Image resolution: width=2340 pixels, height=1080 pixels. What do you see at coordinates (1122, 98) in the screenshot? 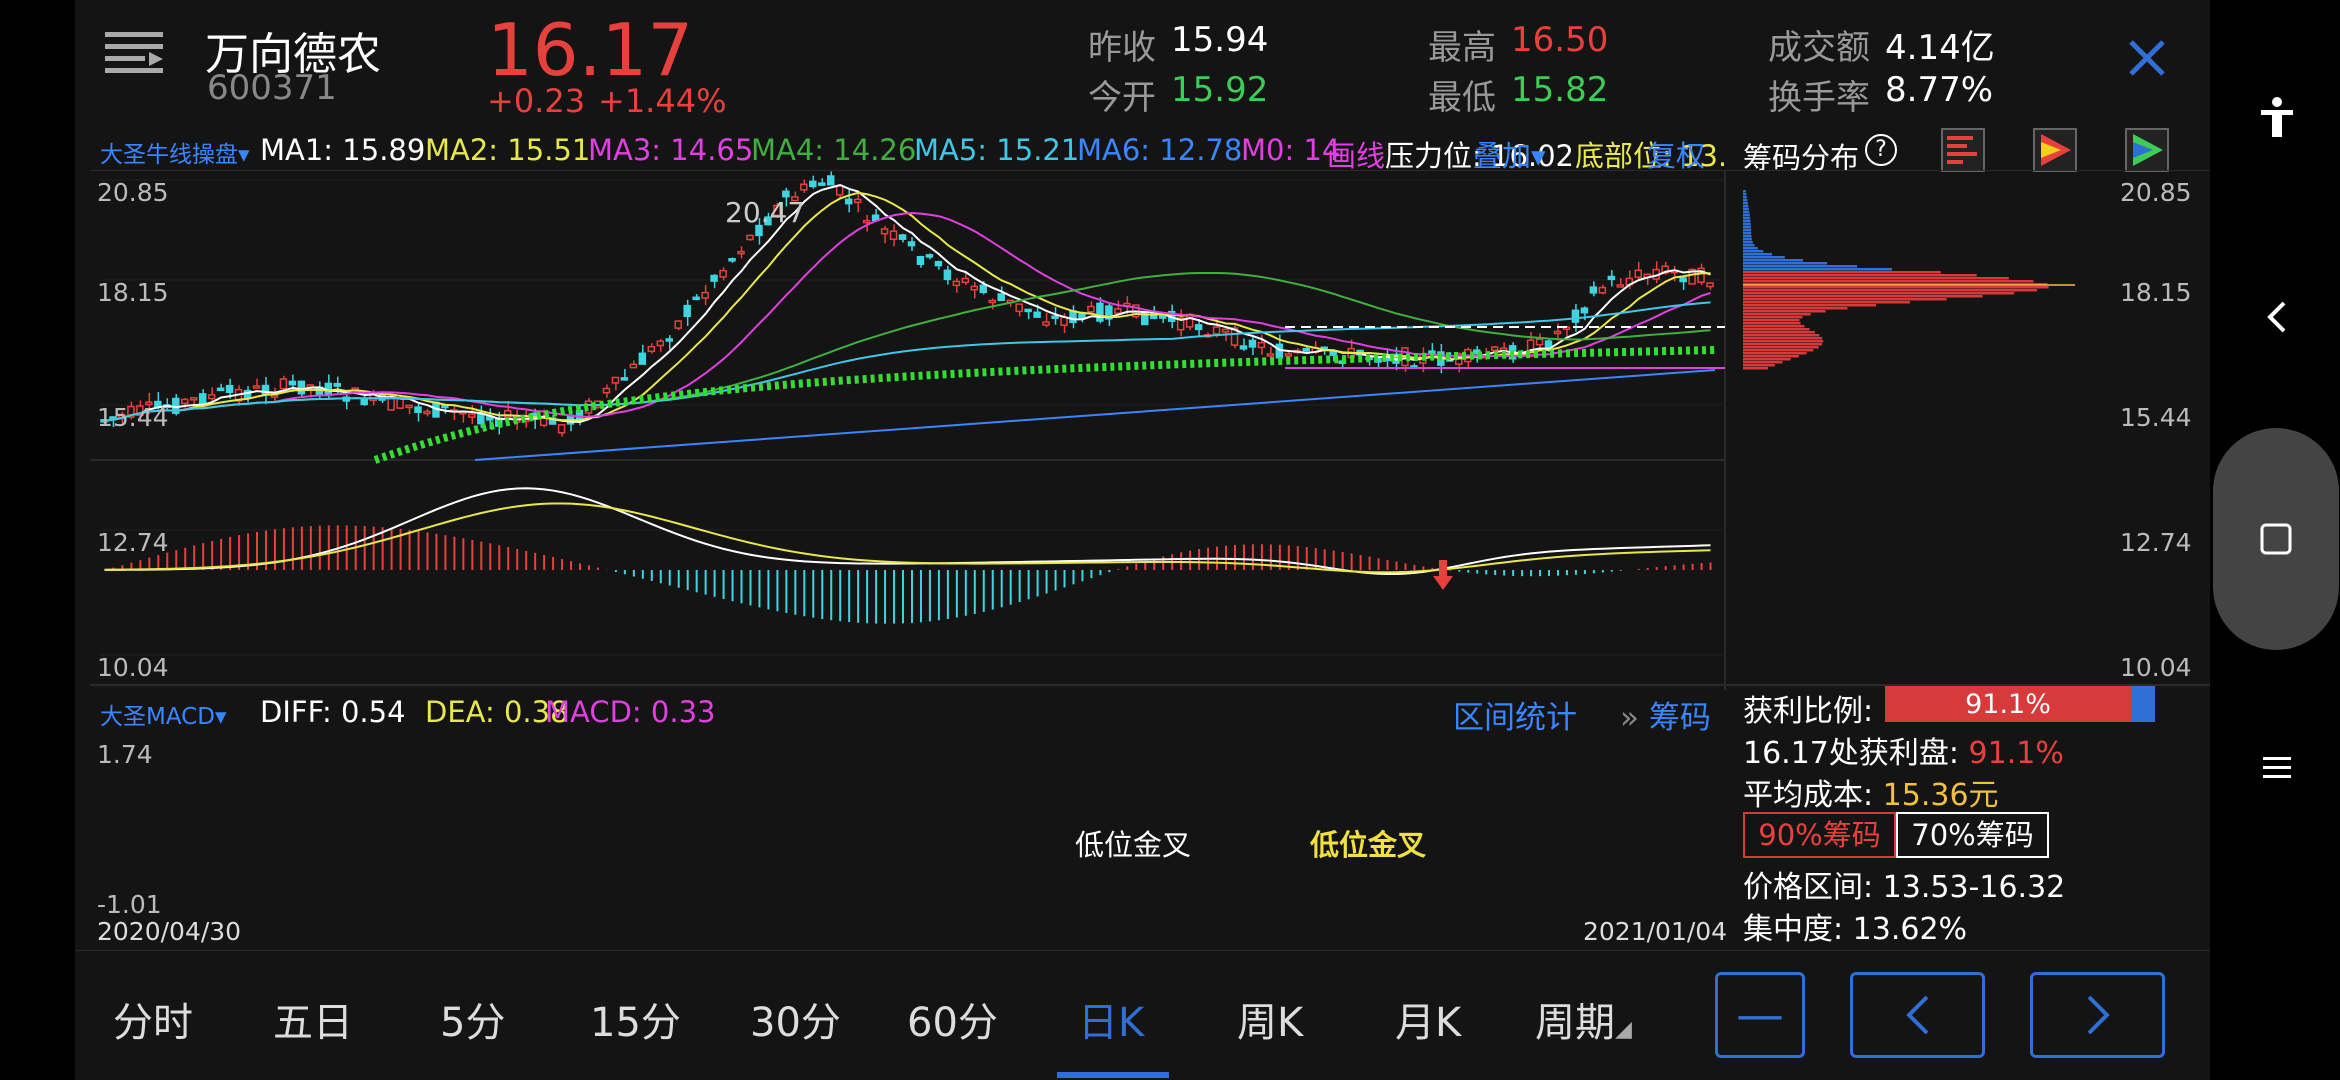
I see `stat-label: 今开` at bounding box center [1122, 98].